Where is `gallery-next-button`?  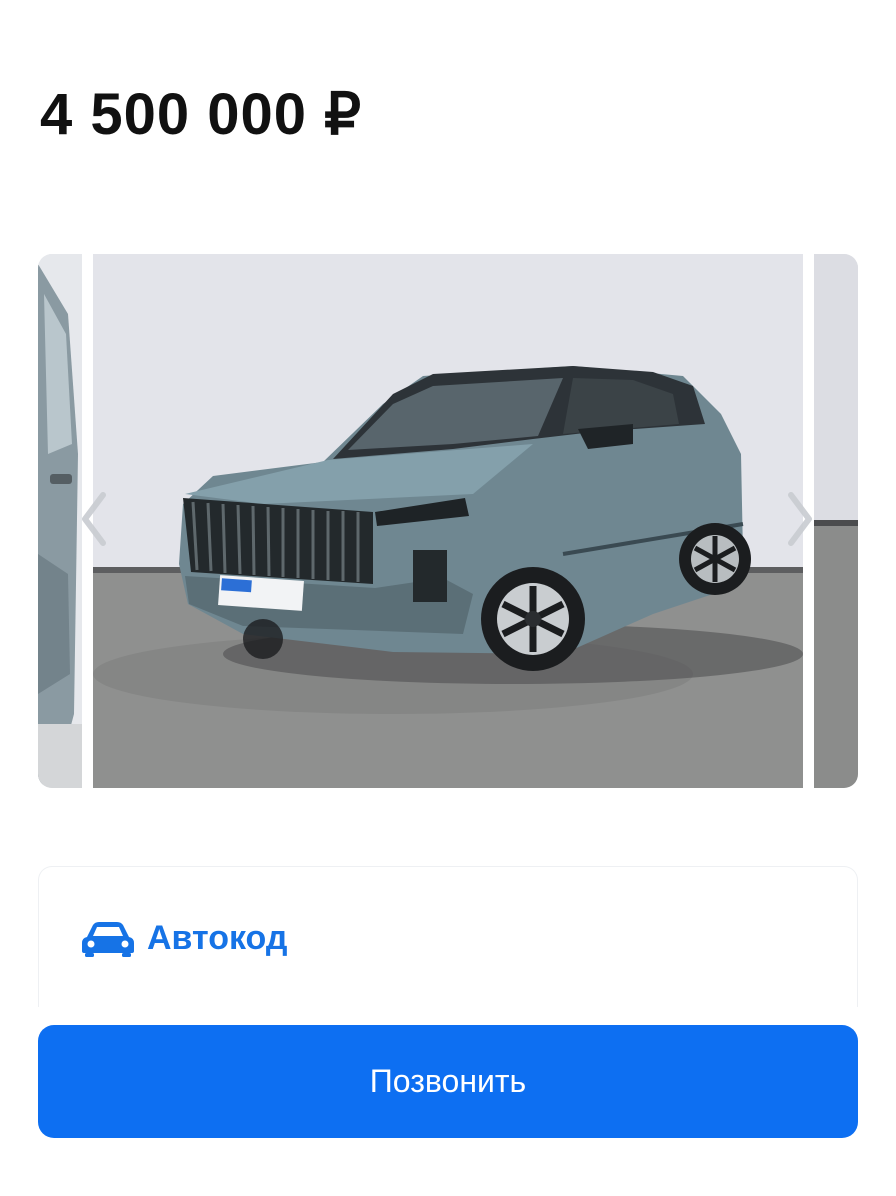
gallery-next-button is located at coordinates (800, 519).